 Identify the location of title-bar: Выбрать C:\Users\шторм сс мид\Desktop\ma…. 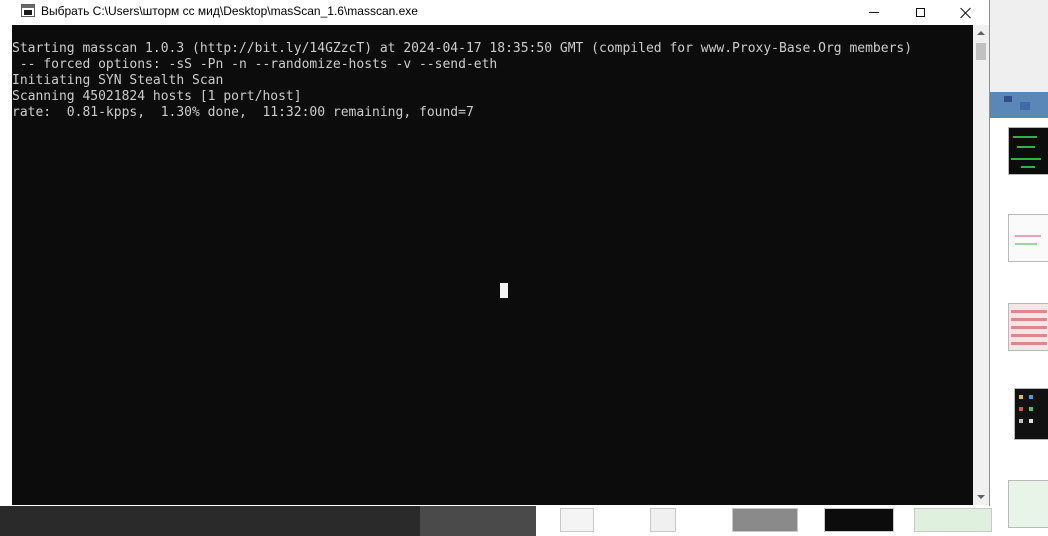
(494, 12).